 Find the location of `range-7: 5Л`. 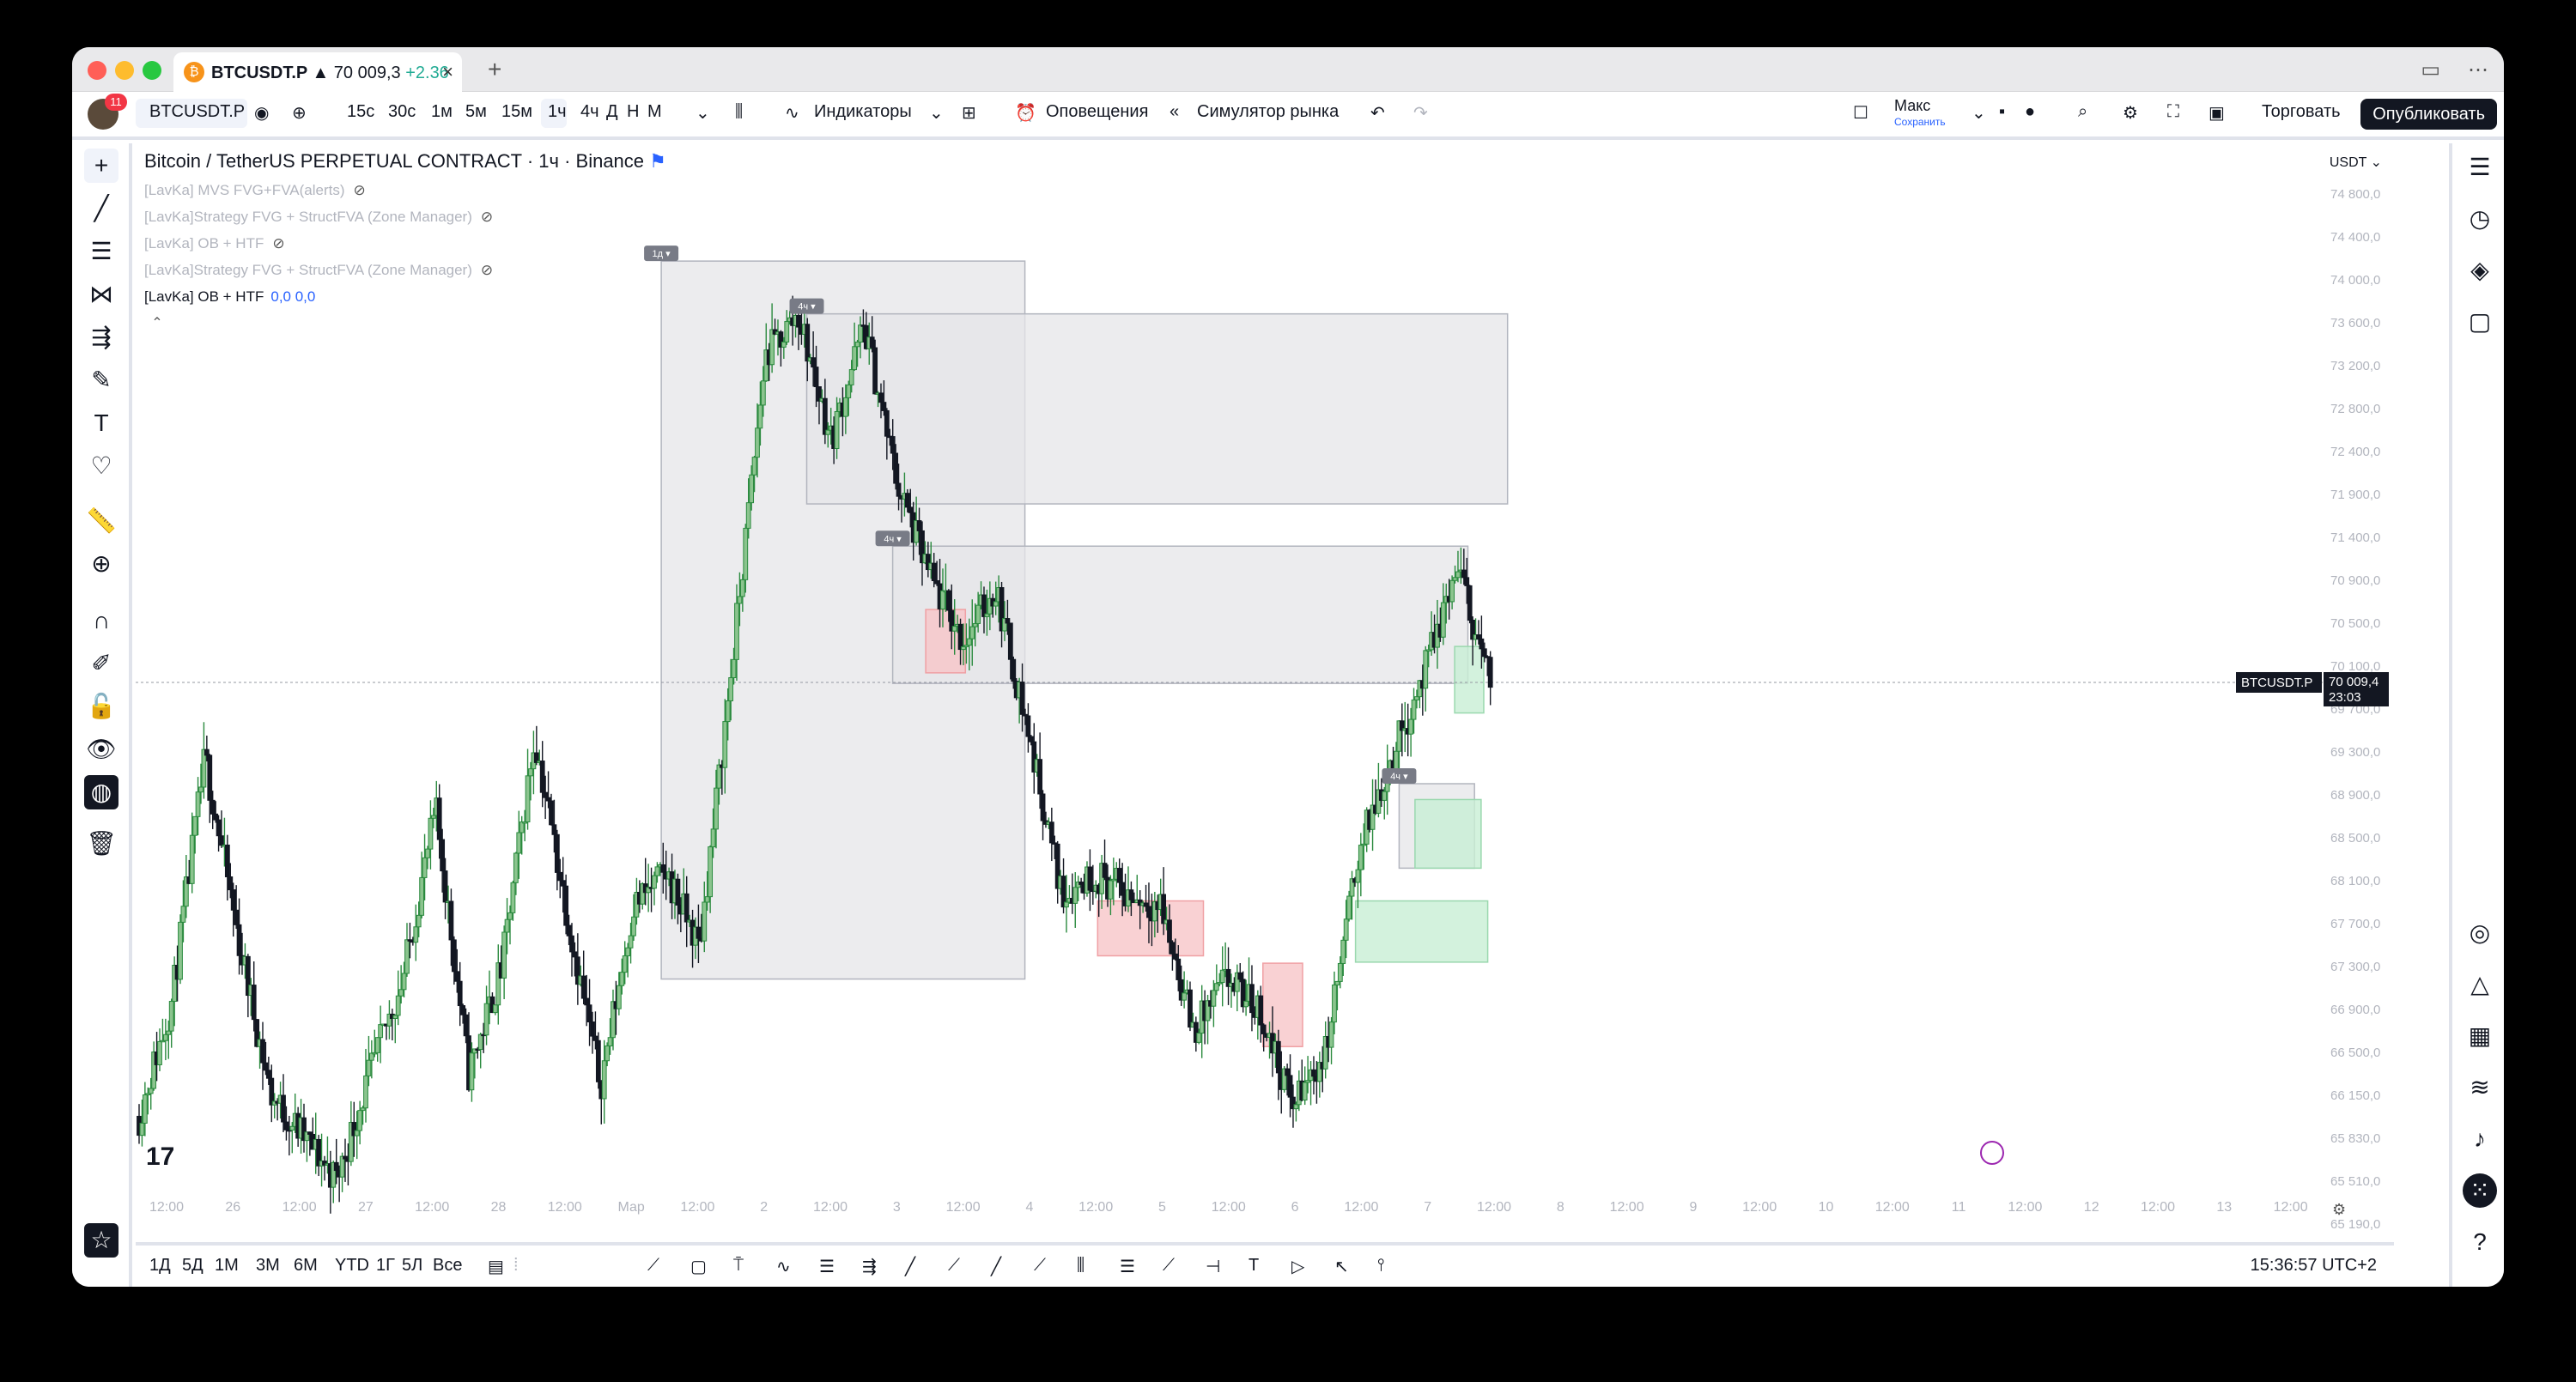

range-7: 5Л is located at coordinates (412, 1266).